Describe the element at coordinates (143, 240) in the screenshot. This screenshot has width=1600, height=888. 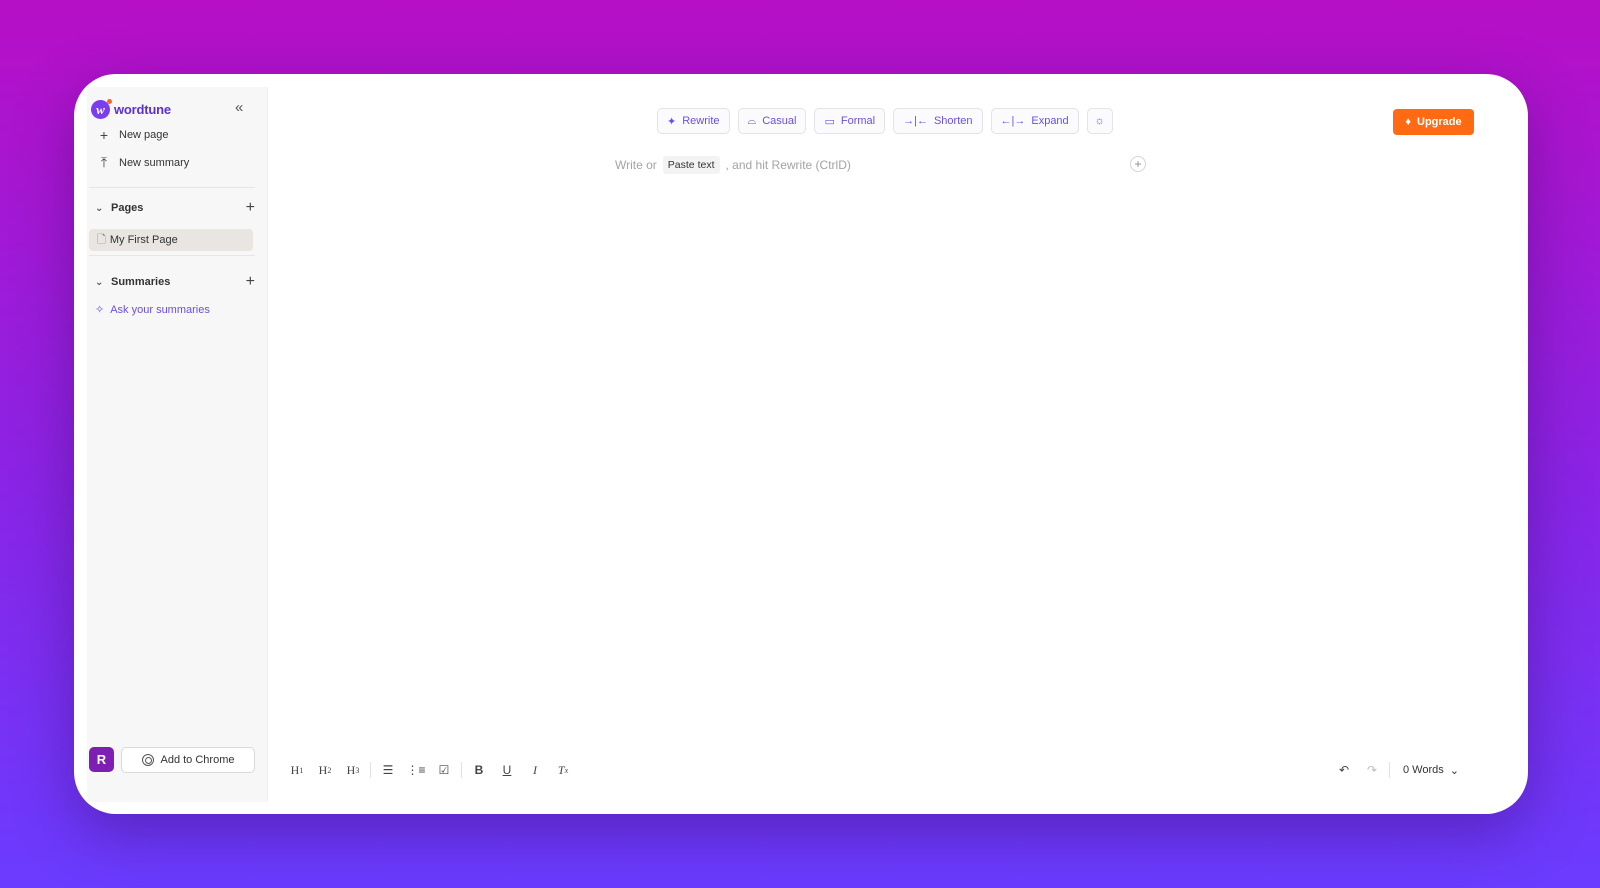
I see `page-item-label: My First Page` at that location.